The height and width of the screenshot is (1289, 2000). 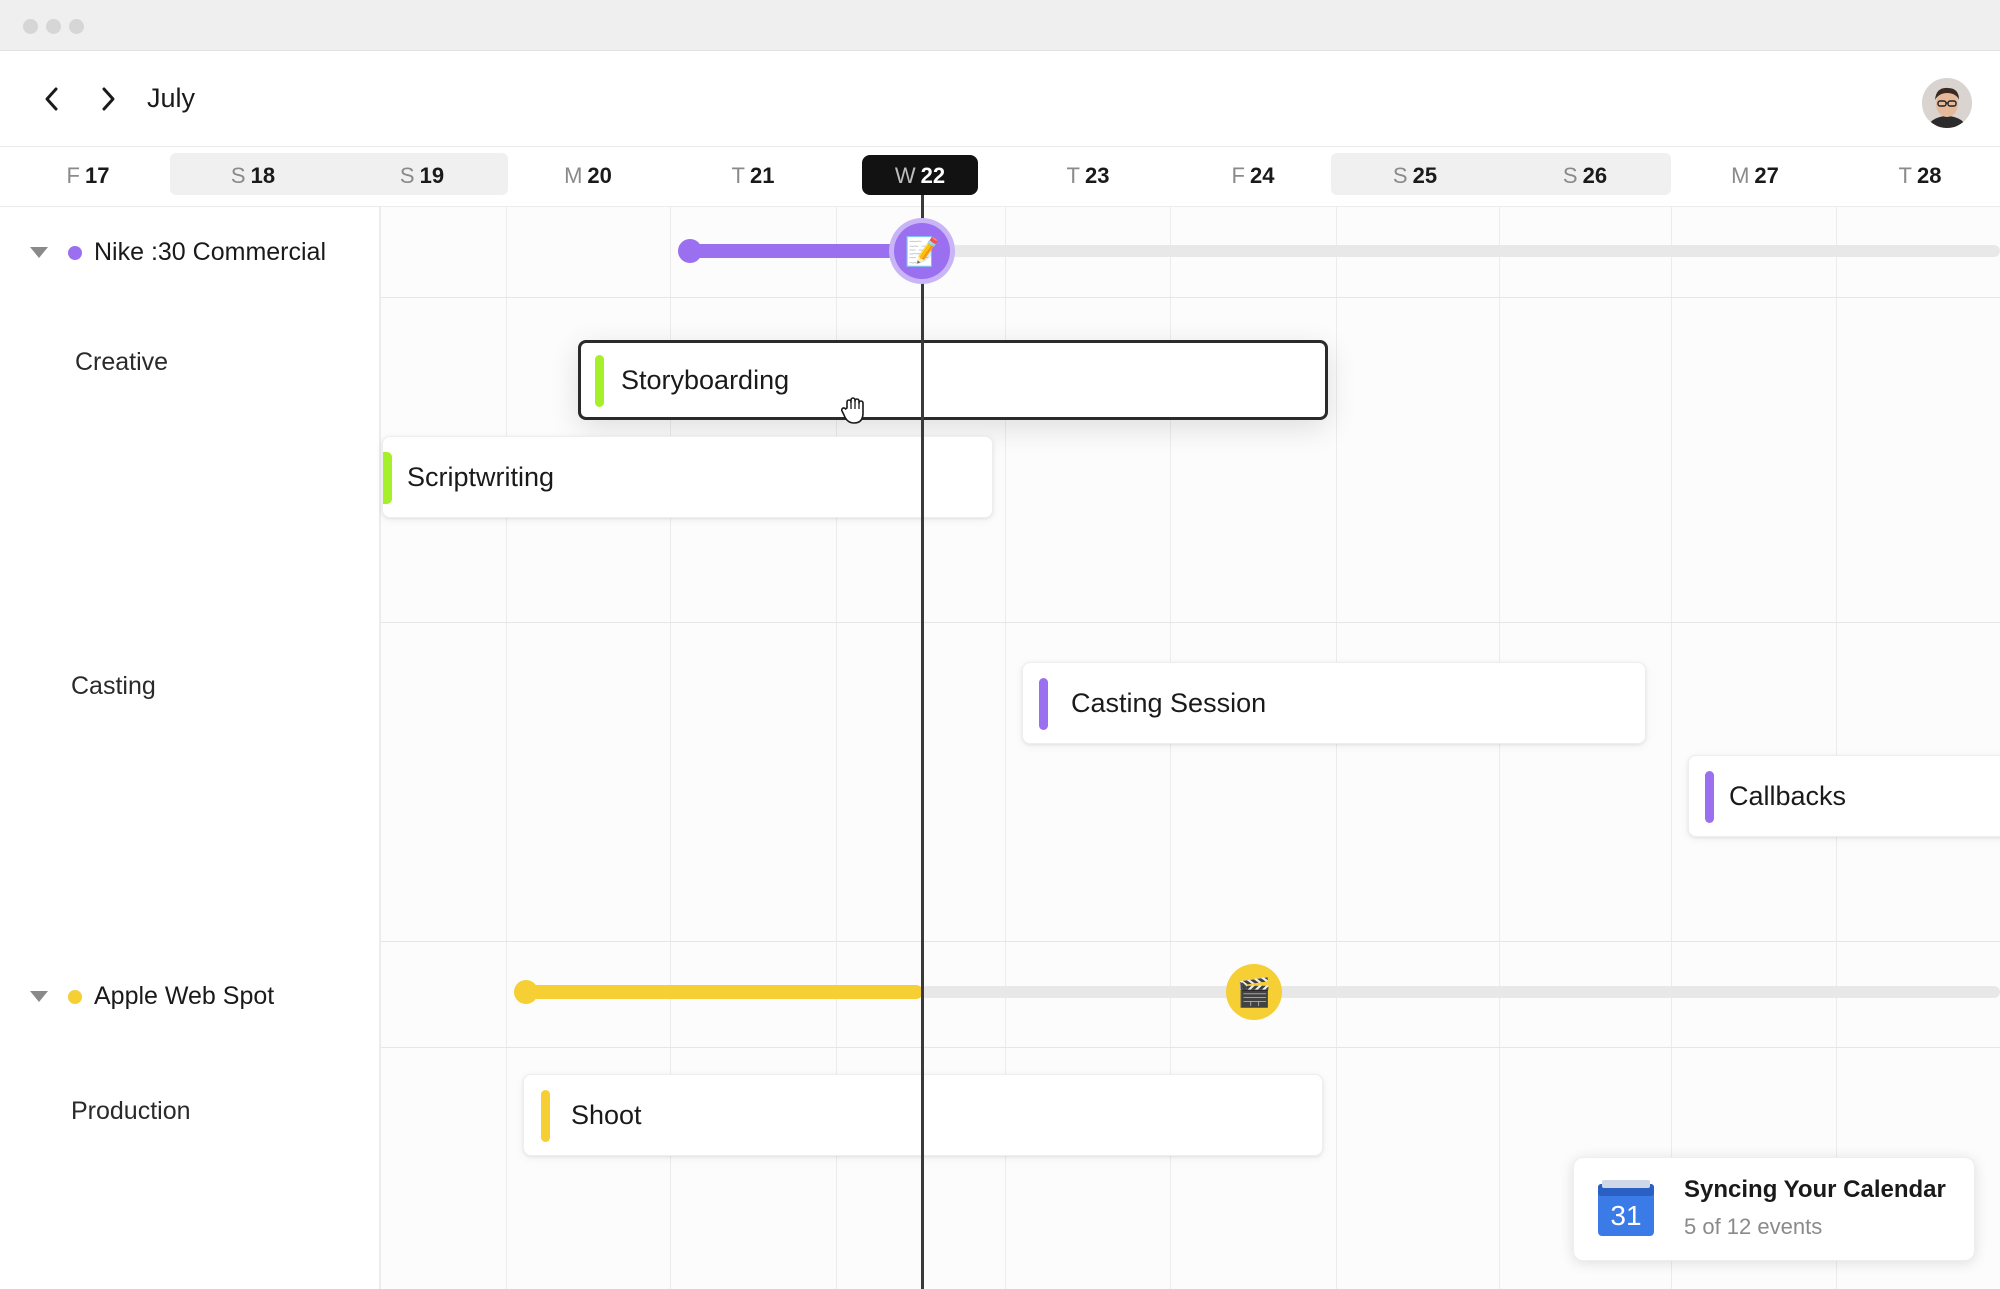 I want to click on day-column-header: S 19, so click(x=422, y=176).